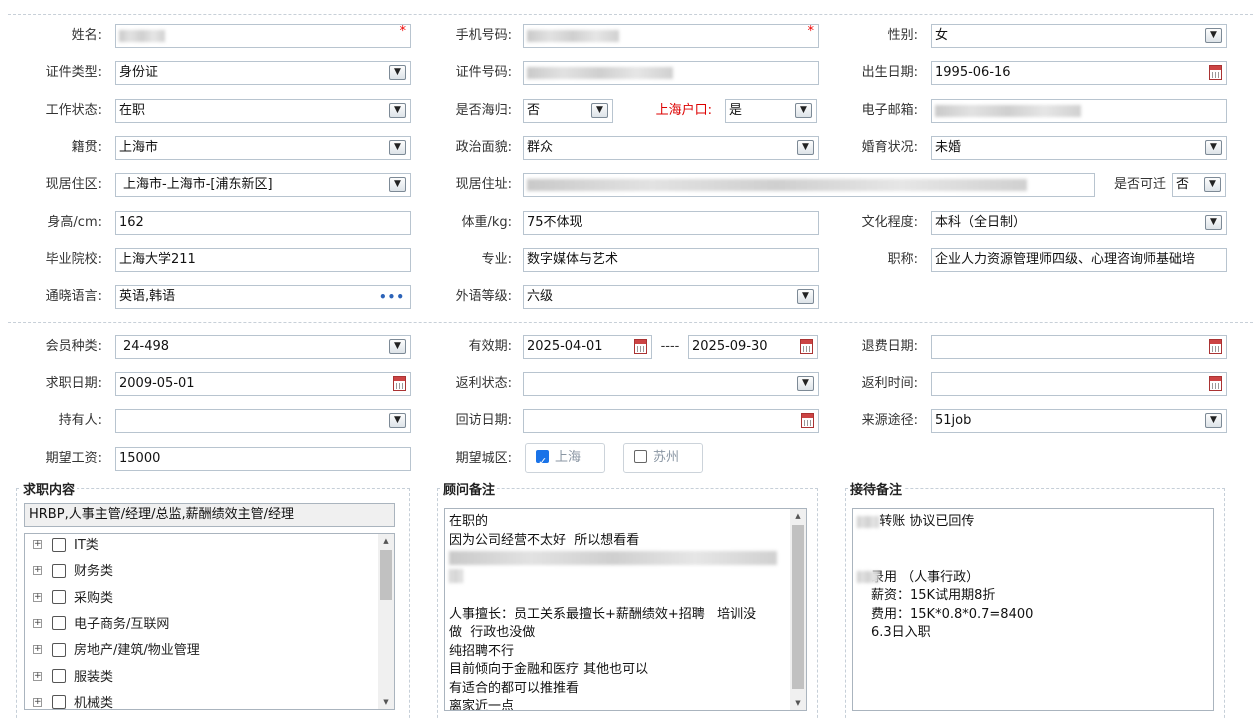 The width and height of the screenshot is (1259, 719). What do you see at coordinates (1079, 347) in the screenshot?
I see `refund-date-field` at bounding box center [1079, 347].